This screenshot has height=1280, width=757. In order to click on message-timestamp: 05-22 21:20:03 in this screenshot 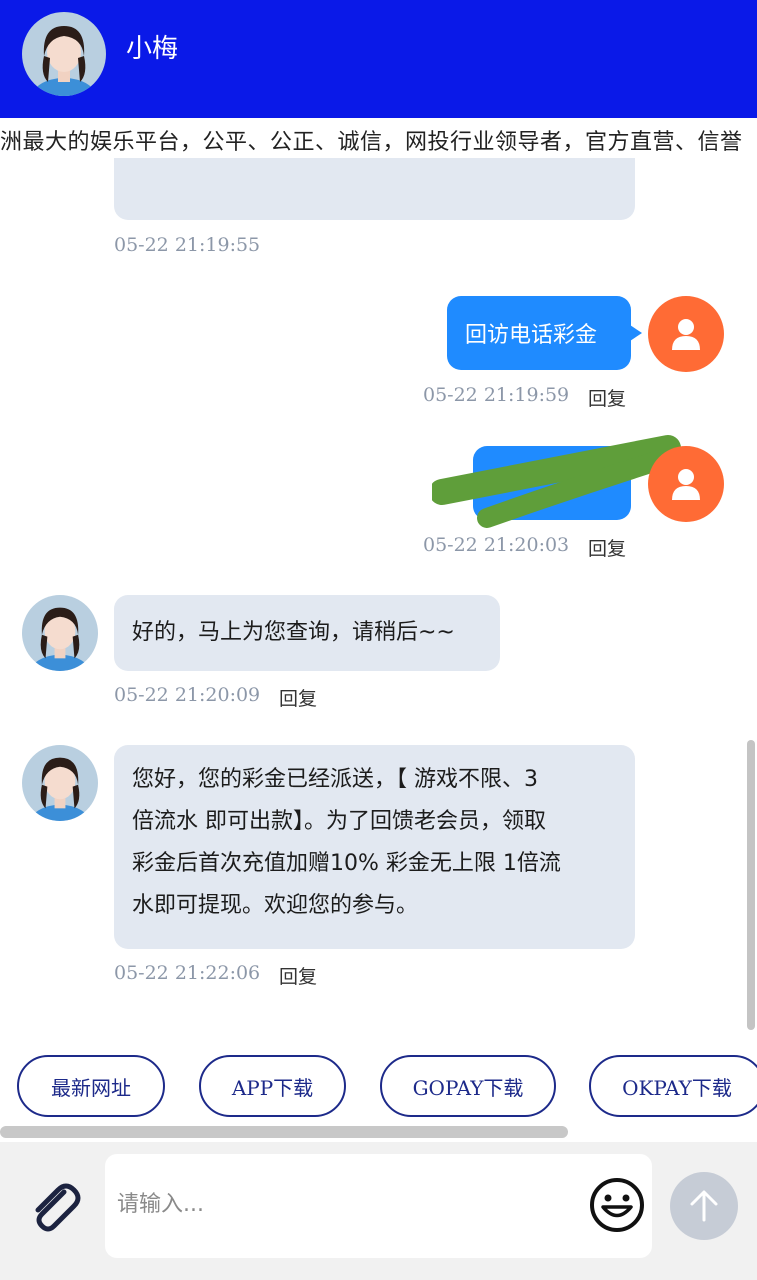, I will do `click(496, 545)`.